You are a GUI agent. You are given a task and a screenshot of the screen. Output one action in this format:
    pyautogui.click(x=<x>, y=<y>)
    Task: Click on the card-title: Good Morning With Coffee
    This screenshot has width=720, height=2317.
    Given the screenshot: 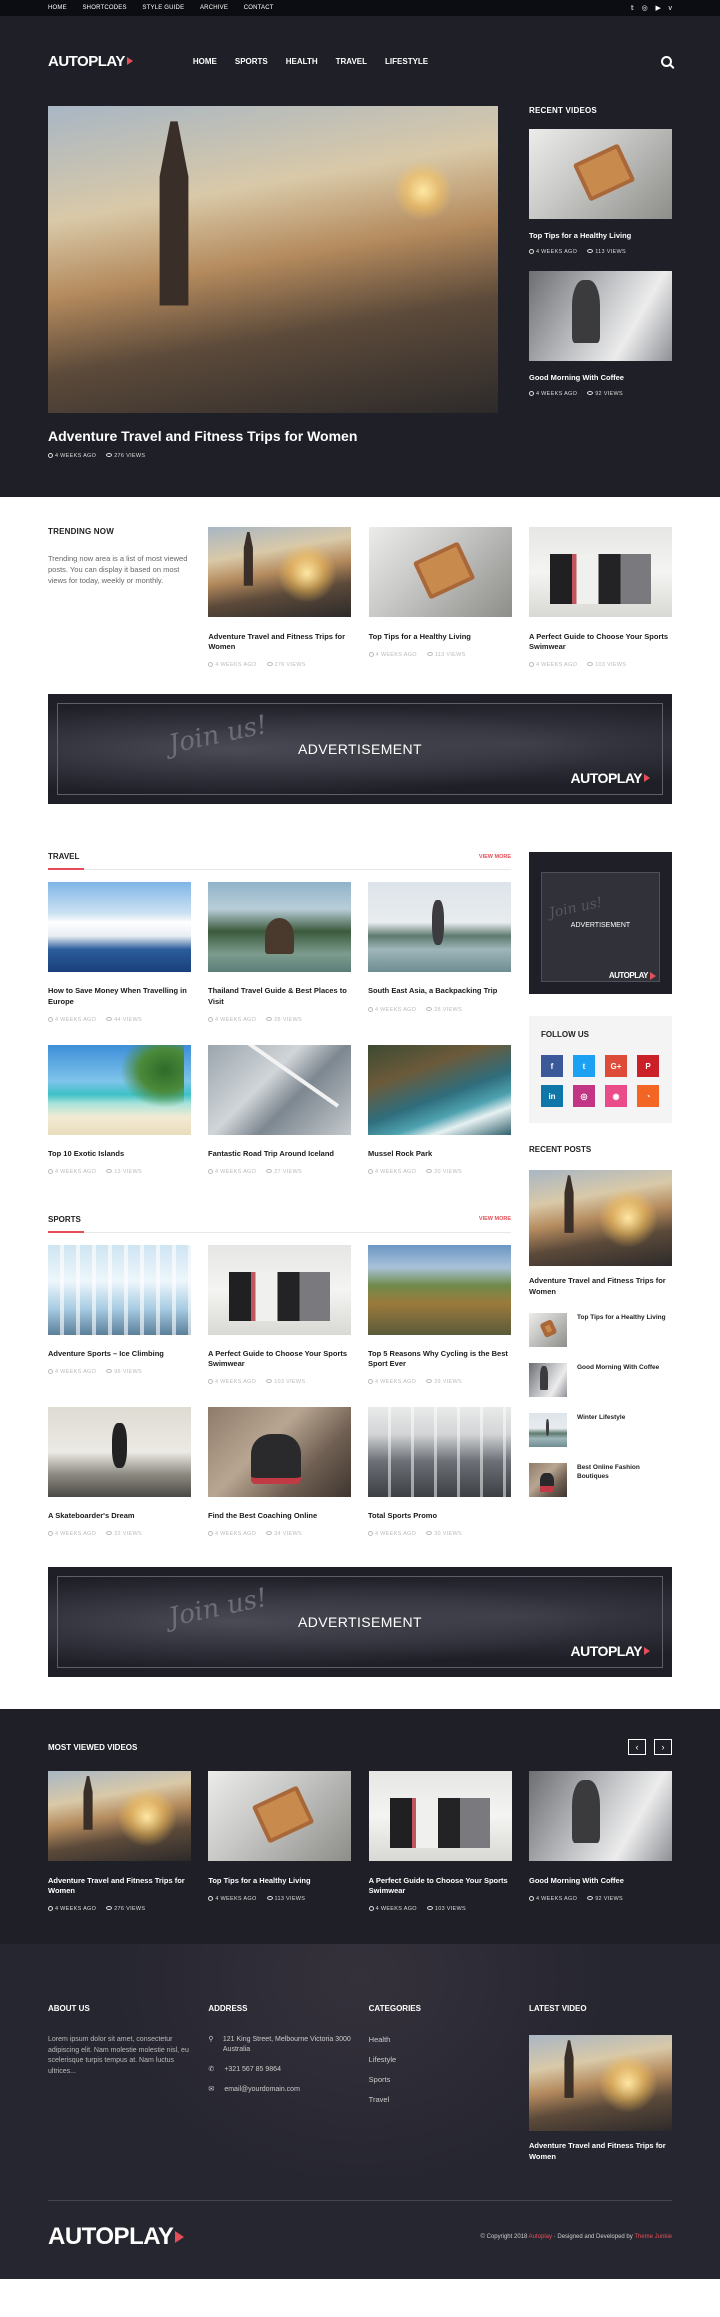 What is the action you would take?
    pyautogui.click(x=600, y=1881)
    